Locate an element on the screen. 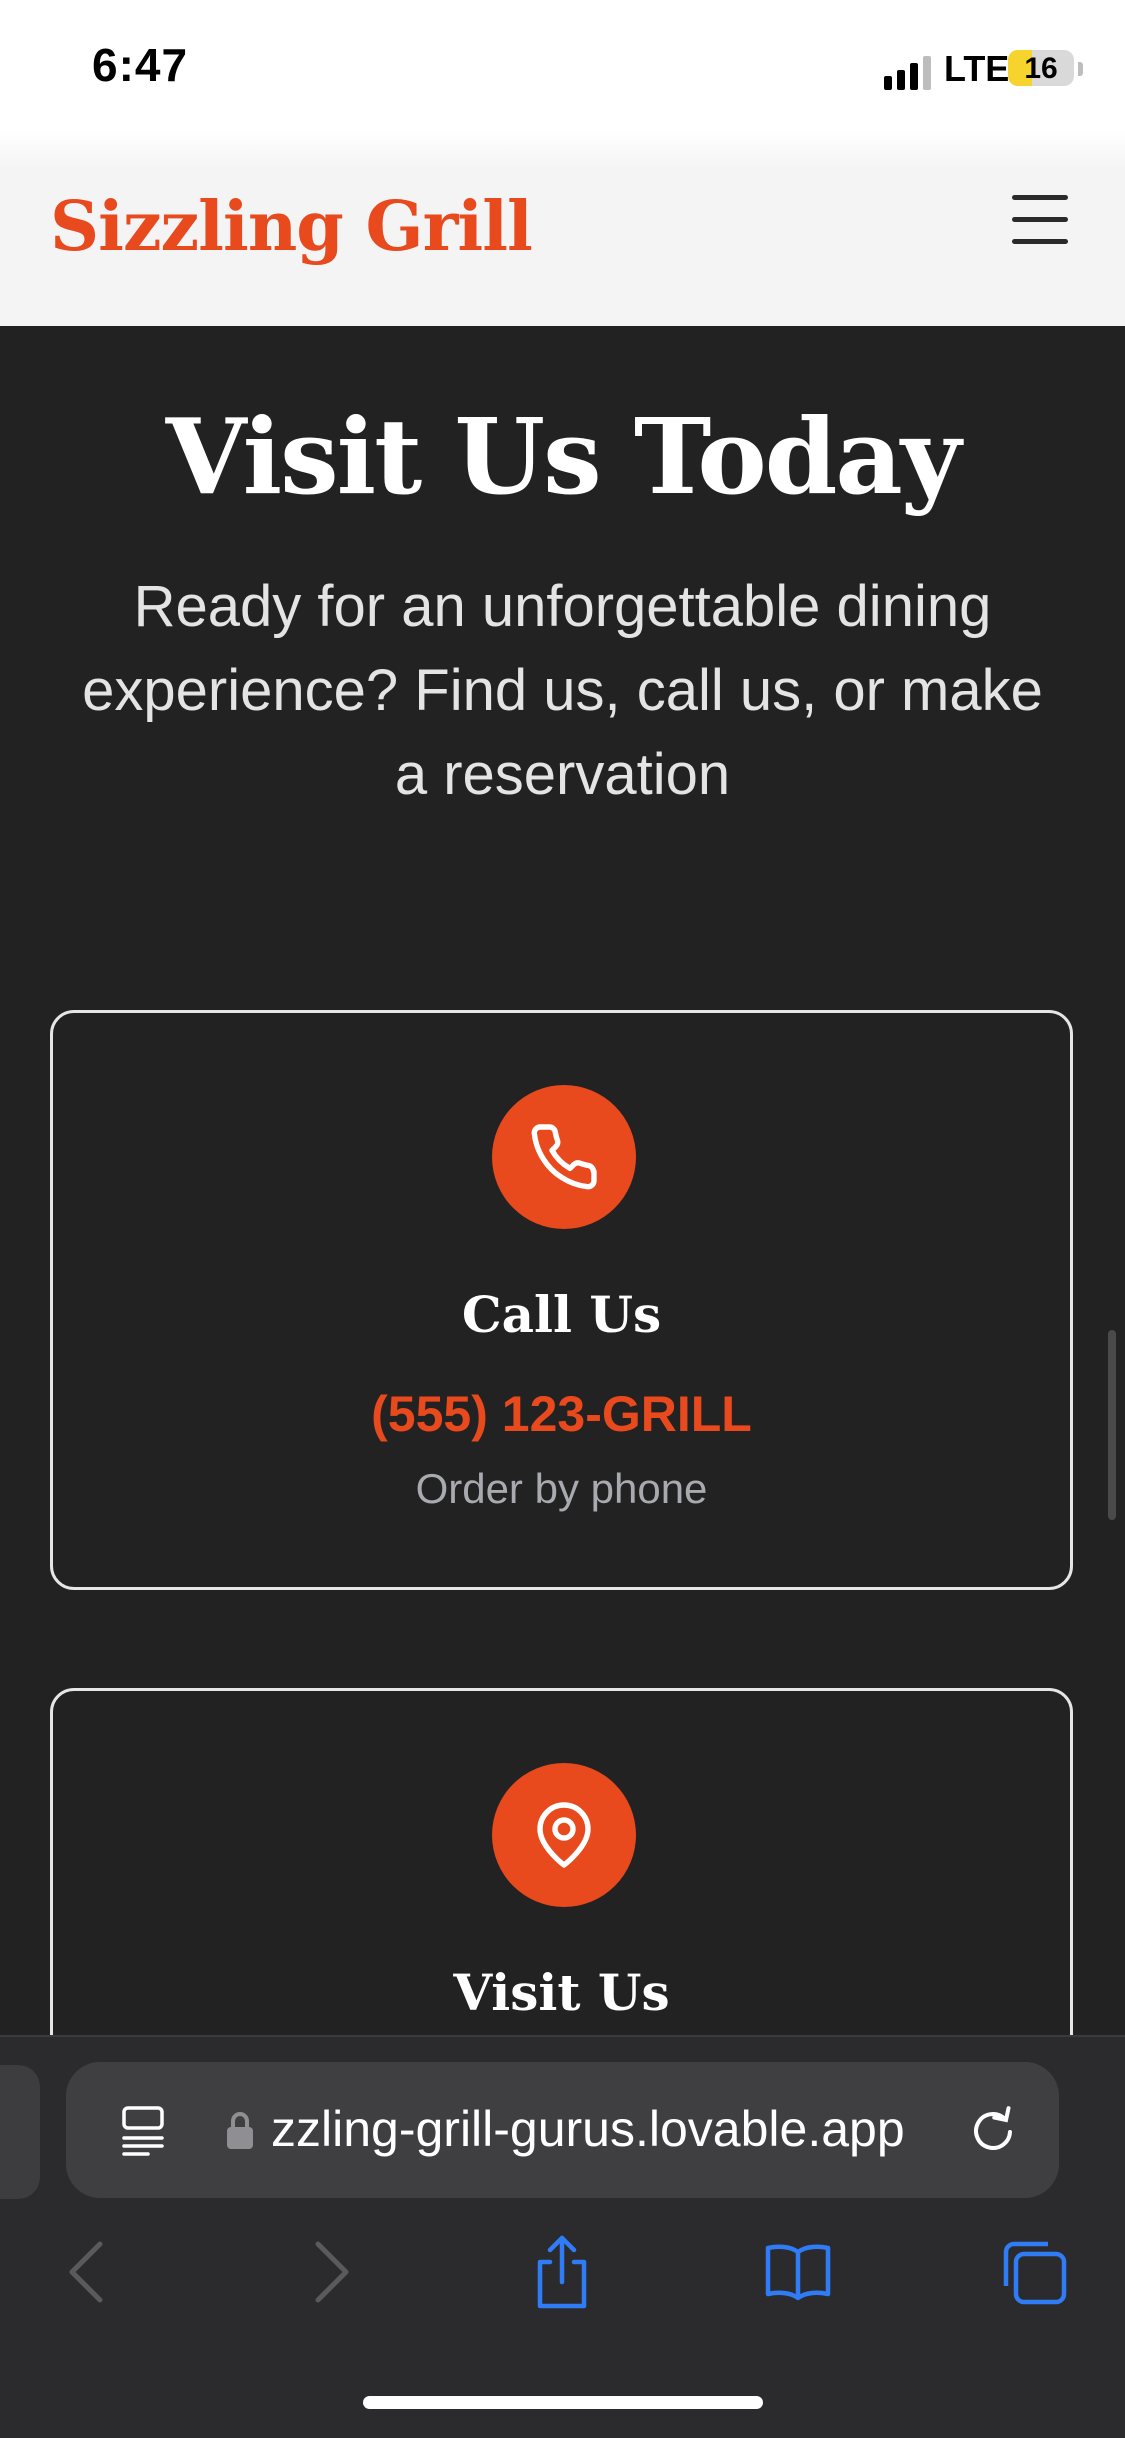 This screenshot has height=2438, width=1125. tabs-icon is located at coordinates (1034, 2272).